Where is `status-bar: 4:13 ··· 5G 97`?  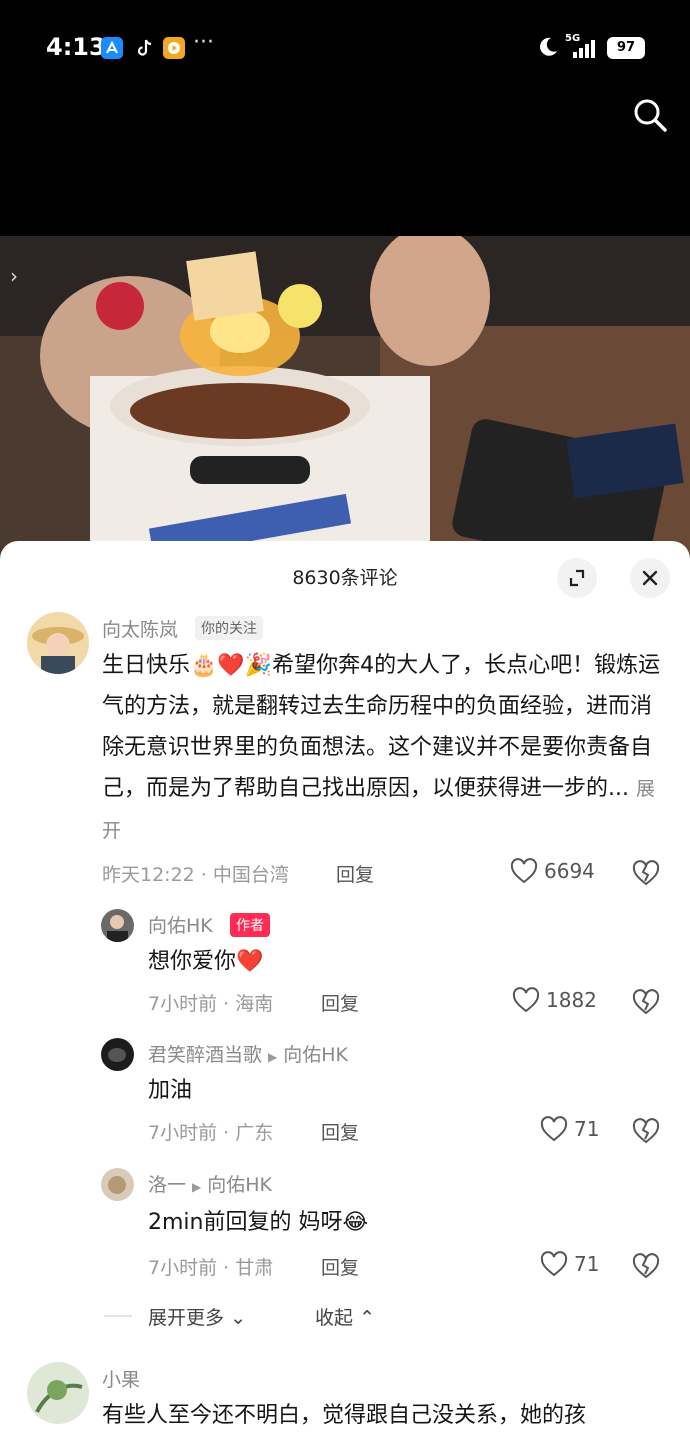 status-bar: 4:13 ··· 5G 97 is located at coordinates (345, 50).